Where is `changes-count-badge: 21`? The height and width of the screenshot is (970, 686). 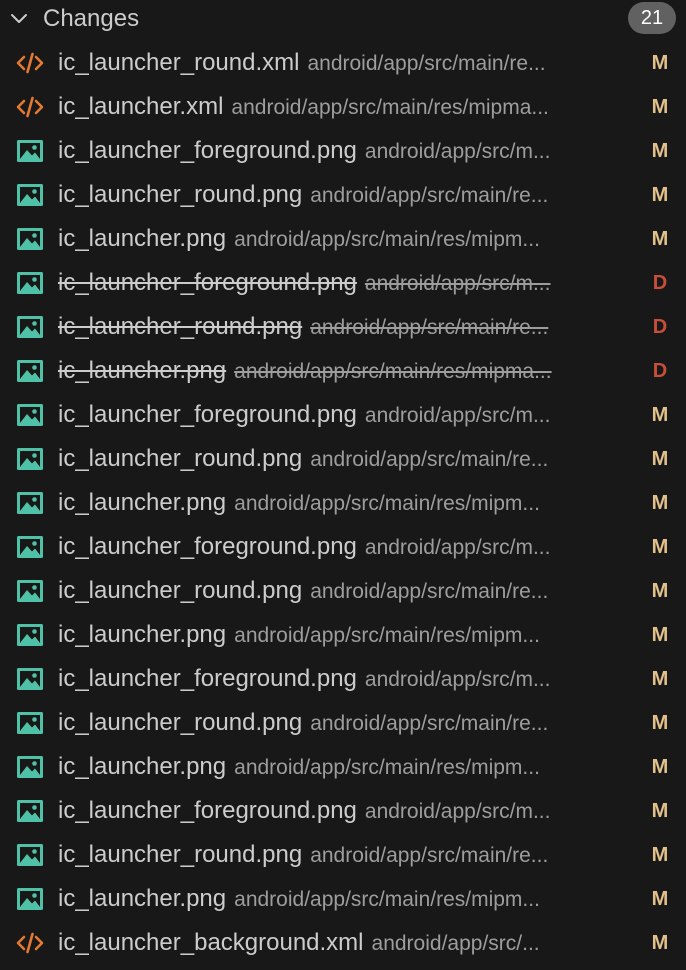 changes-count-badge: 21 is located at coordinates (652, 18).